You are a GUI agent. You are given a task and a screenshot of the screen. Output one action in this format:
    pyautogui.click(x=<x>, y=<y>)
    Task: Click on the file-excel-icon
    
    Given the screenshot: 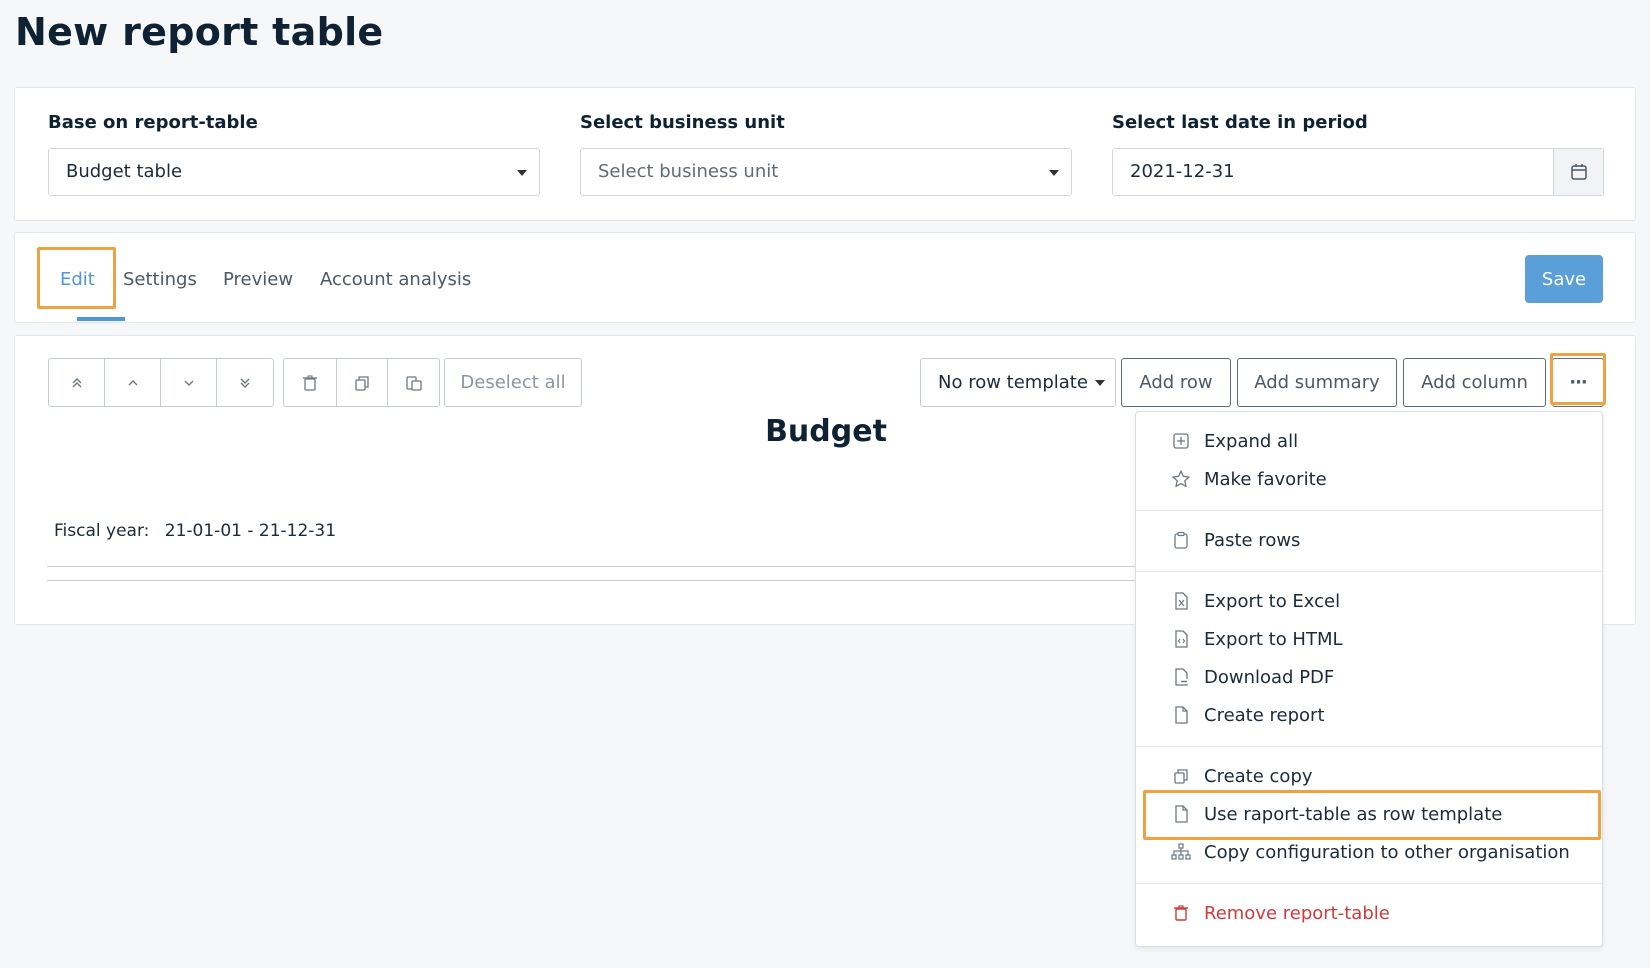 What is the action you would take?
    pyautogui.click(x=1181, y=601)
    